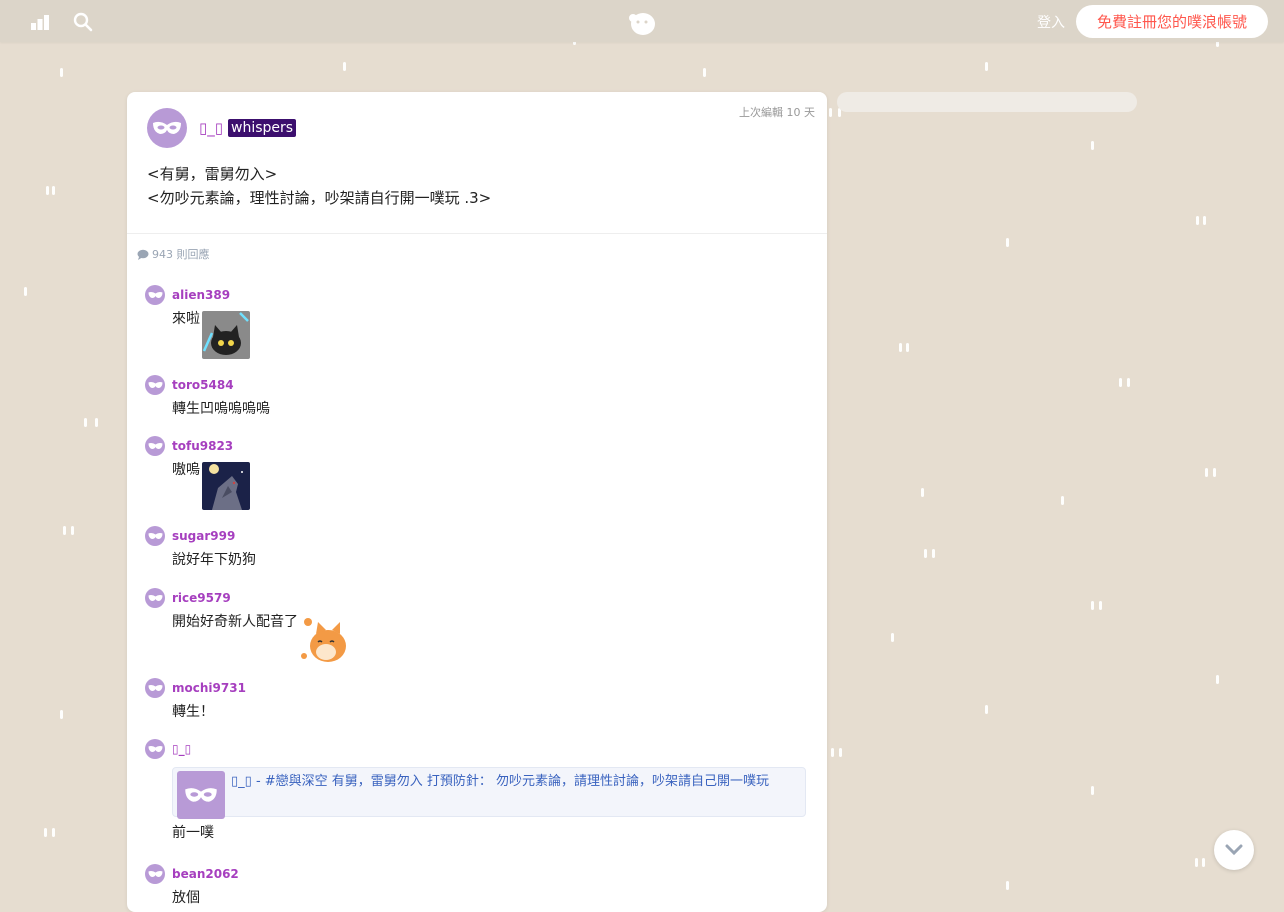 This screenshot has height=912, width=1284. I want to click on response-text: 前一噗, so click(193, 833).